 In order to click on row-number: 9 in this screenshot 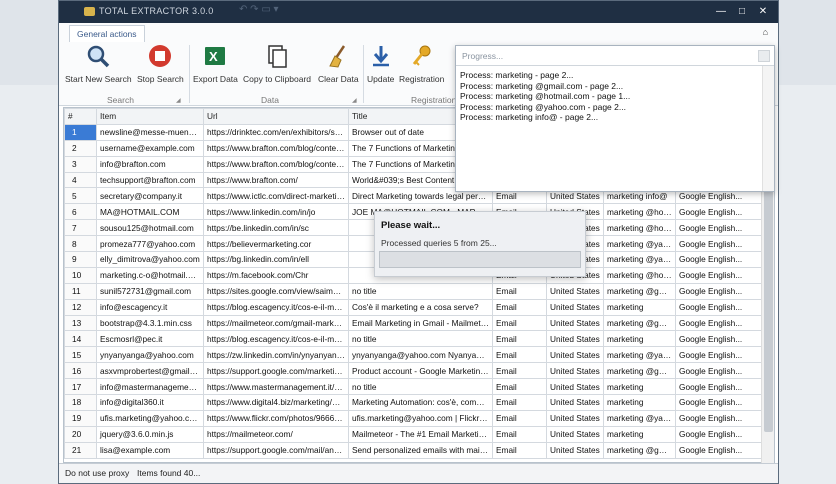, I will do `click(80, 259)`.